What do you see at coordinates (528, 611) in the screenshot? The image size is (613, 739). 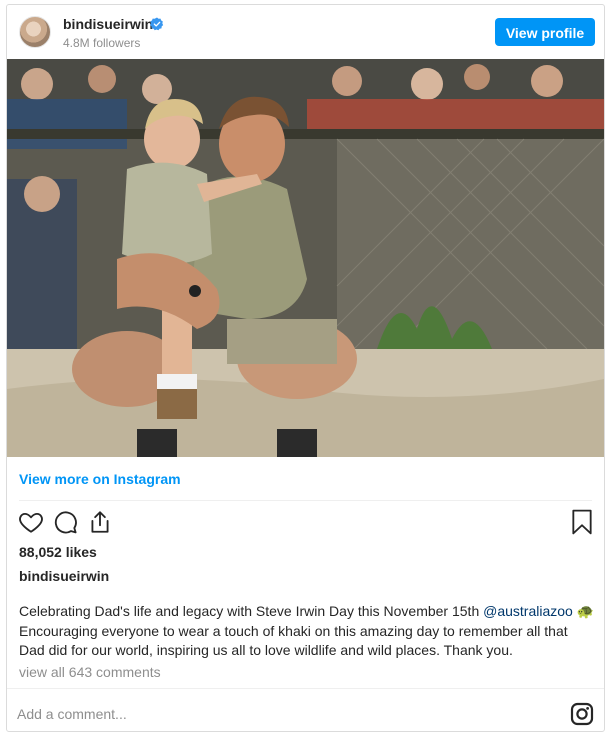 I see `mention-link: @australiazoo` at bounding box center [528, 611].